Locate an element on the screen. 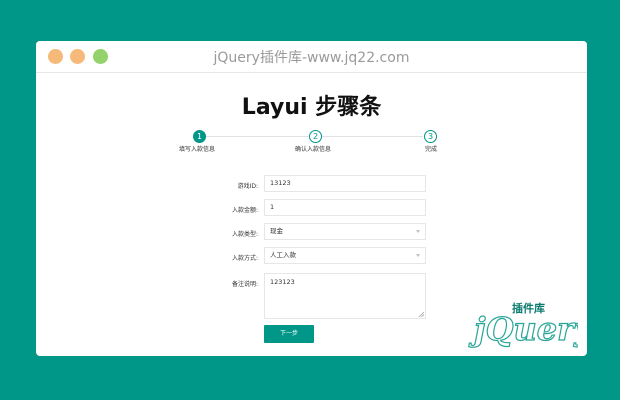  type-label: 入款类型: is located at coordinates (244, 234).